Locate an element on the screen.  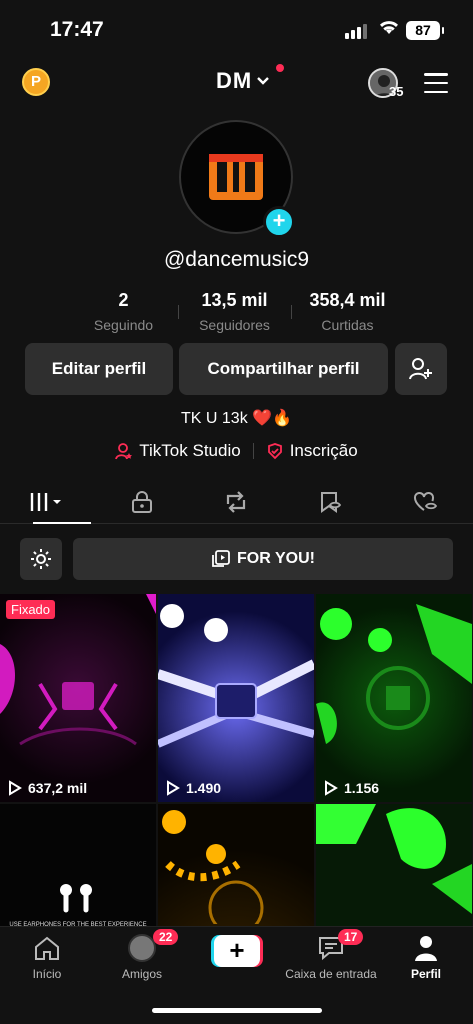
menu-icon is located at coordinates (436, 83).